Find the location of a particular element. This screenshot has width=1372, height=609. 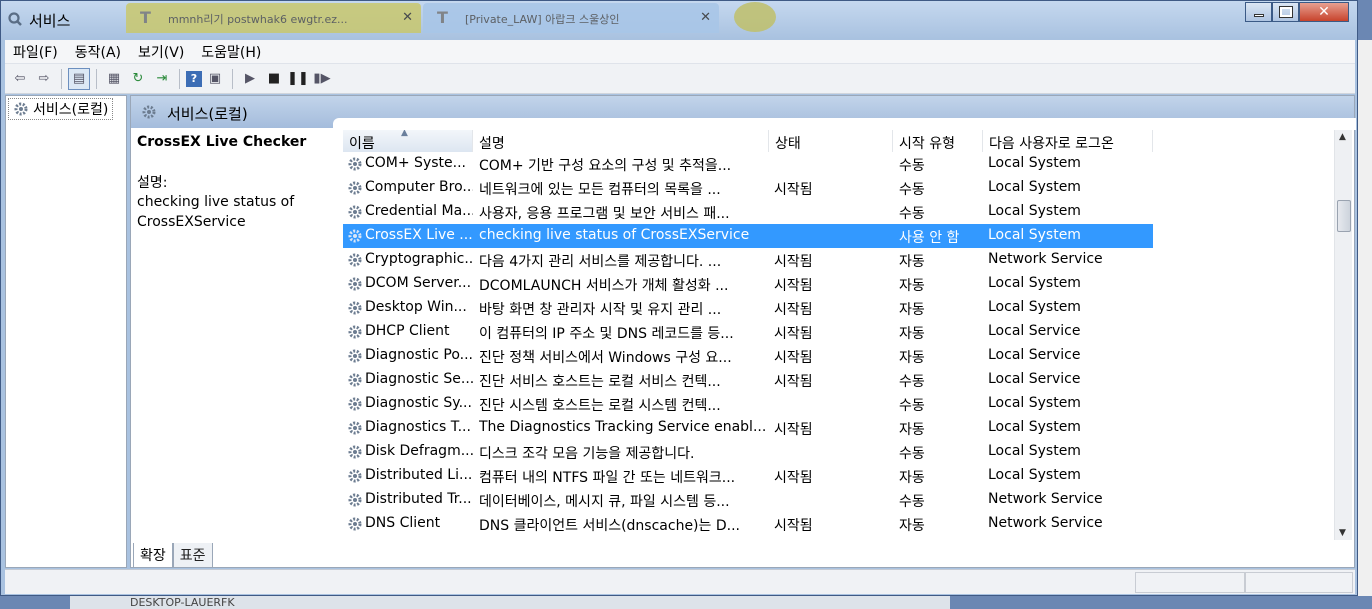

background-tab-1: T mmnh리기 postwhak6 ewgtr.ez... ✕ is located at coordinates (273, 18).